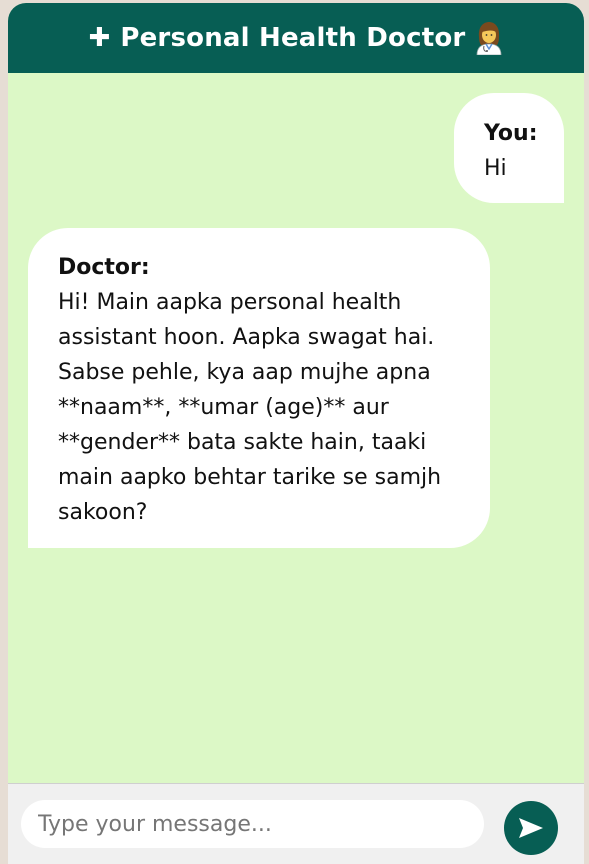  What do you see at coordinates (511, 133) in the screenshot?
I see `message-sender: You:` at bounding box center [511, 133].